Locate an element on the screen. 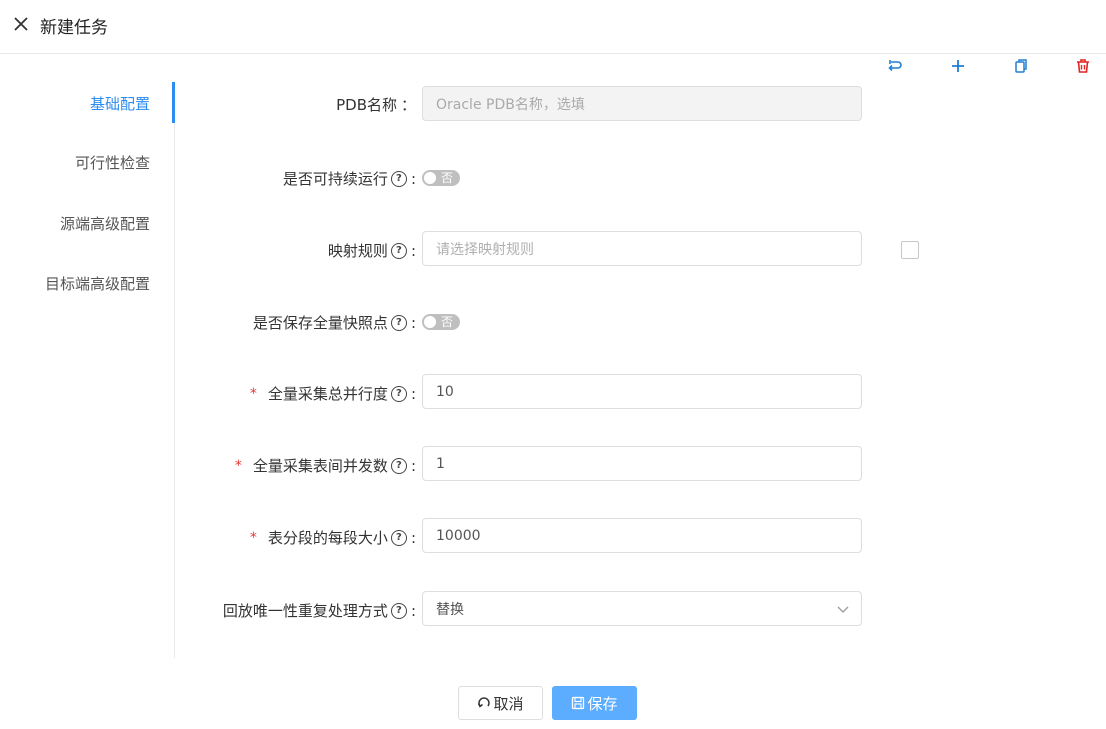 The height and width of the screenshot is (729, 1106). continuous-run-label-text: 是否可持续运行 is located at coordinates (335, 179).